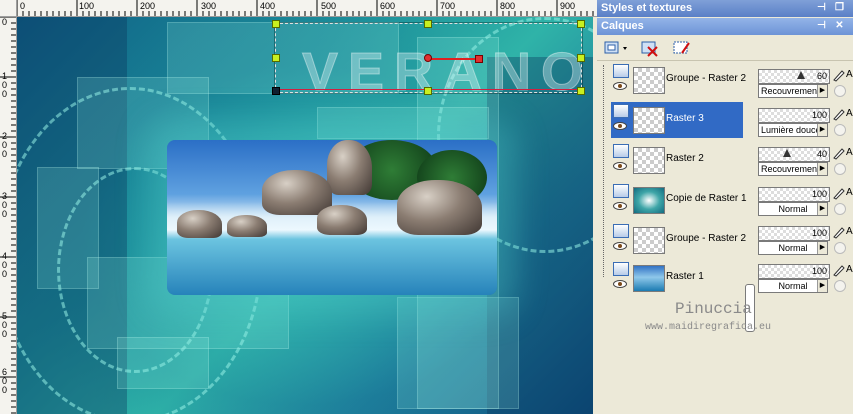 This screenshot has height=414, width=853. I want to click on layers-toolbar, so click(725, 48).